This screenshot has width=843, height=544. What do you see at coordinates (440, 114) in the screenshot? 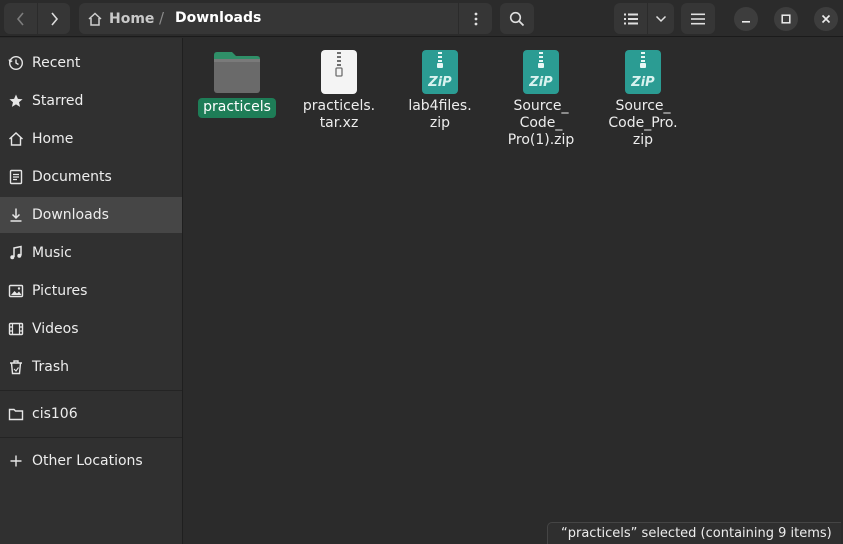
I see `file-name: lab4files. zip` at bounding box center [440, 114].